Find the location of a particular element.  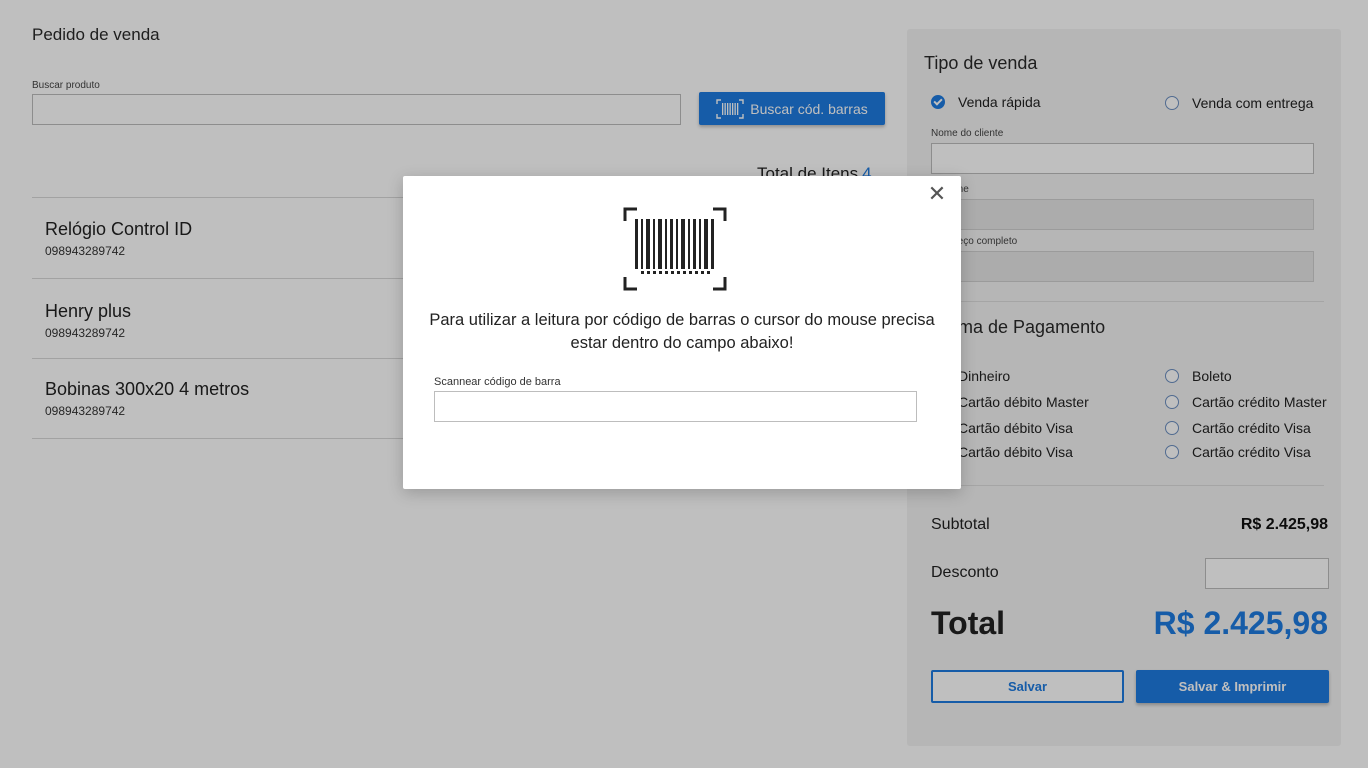

barcode-scan-icon is located at coordinates (675, 249).